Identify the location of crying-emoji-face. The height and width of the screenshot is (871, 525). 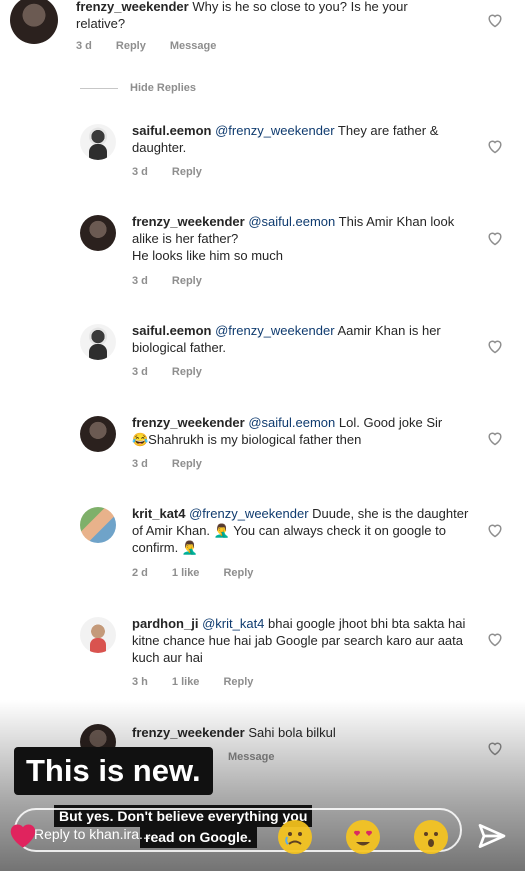
(293, 838).